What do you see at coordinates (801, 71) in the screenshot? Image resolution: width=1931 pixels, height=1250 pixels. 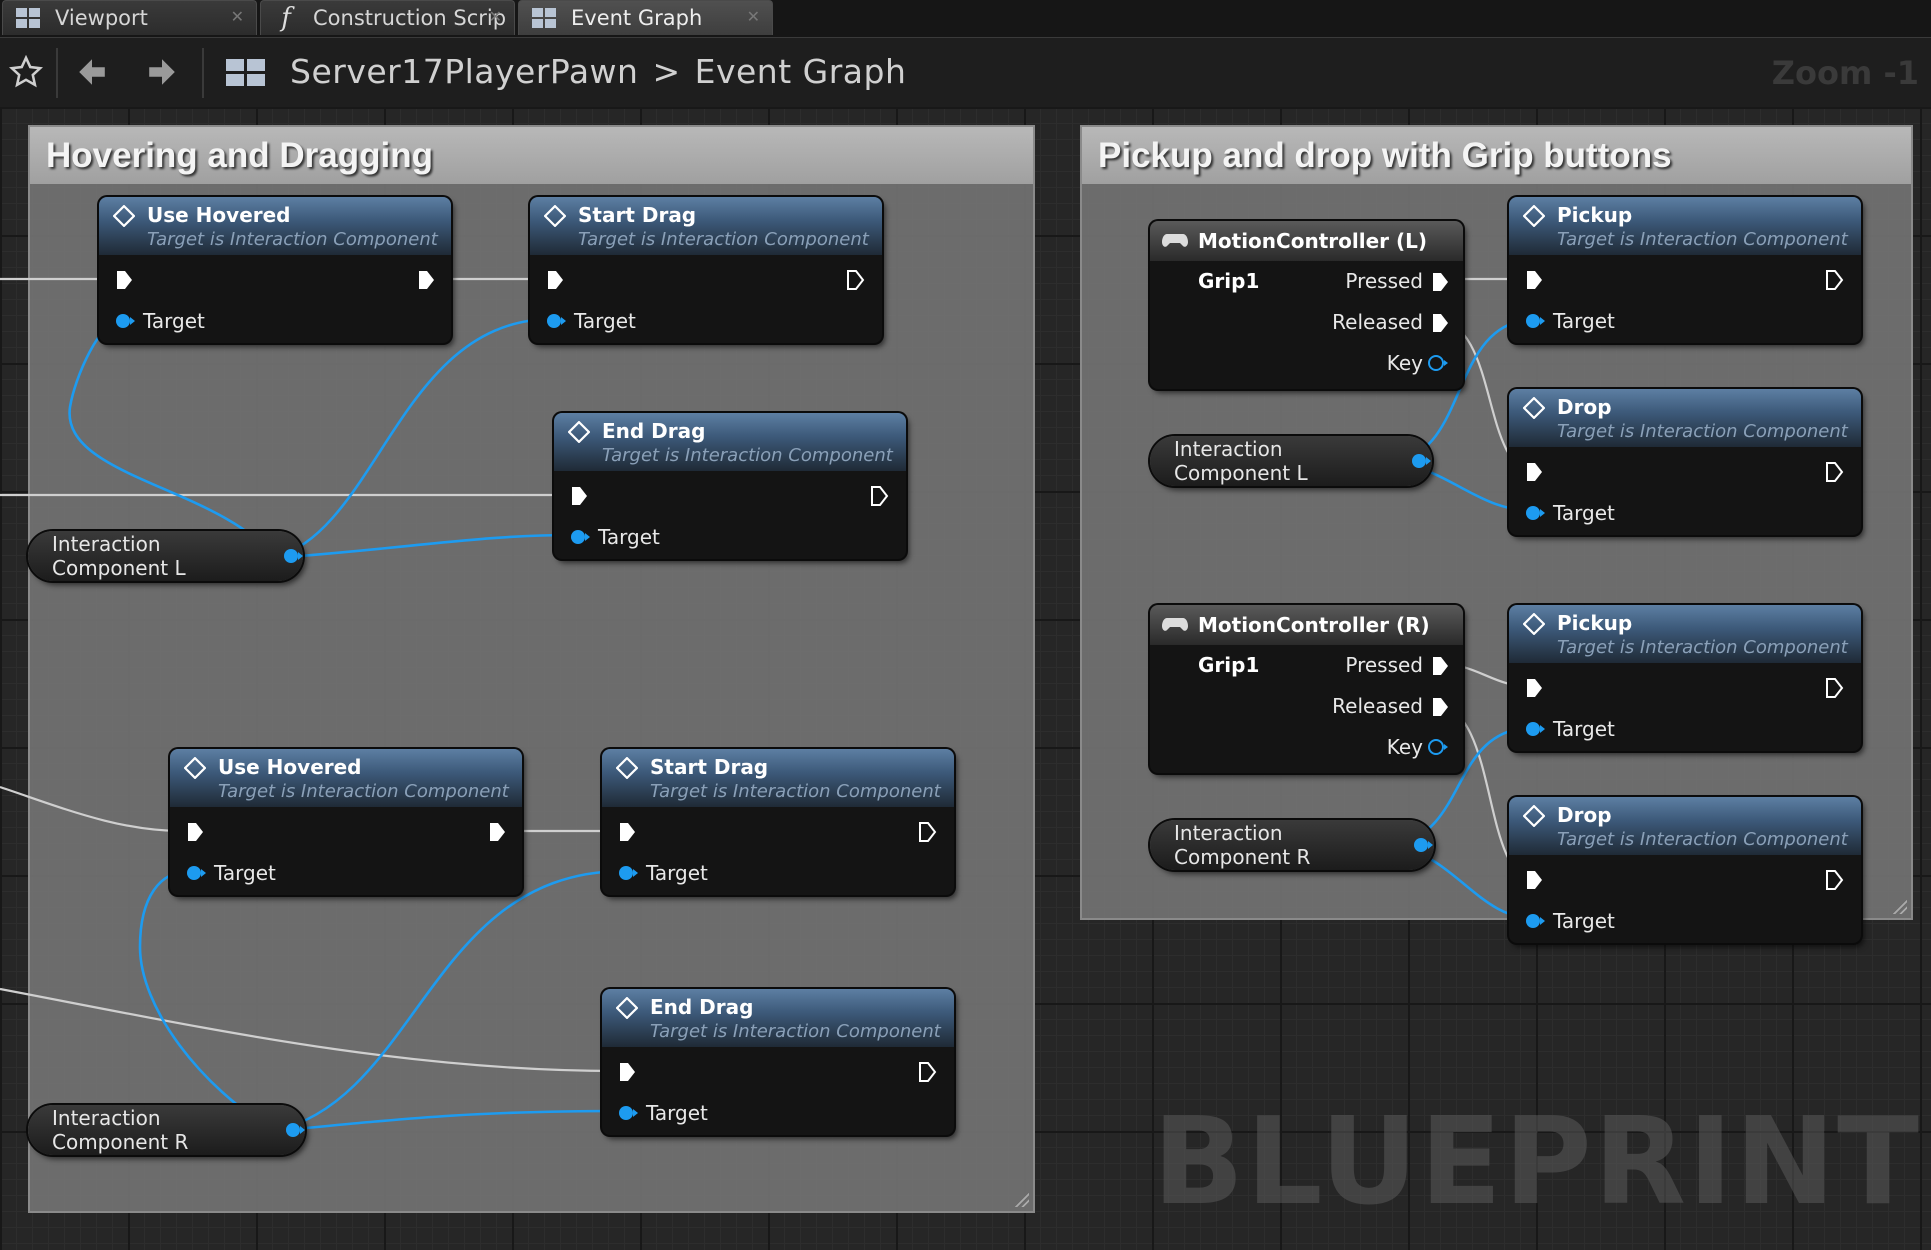 I see `breadcrumb-graph: Event Graph` at bounding box center [801, 71].